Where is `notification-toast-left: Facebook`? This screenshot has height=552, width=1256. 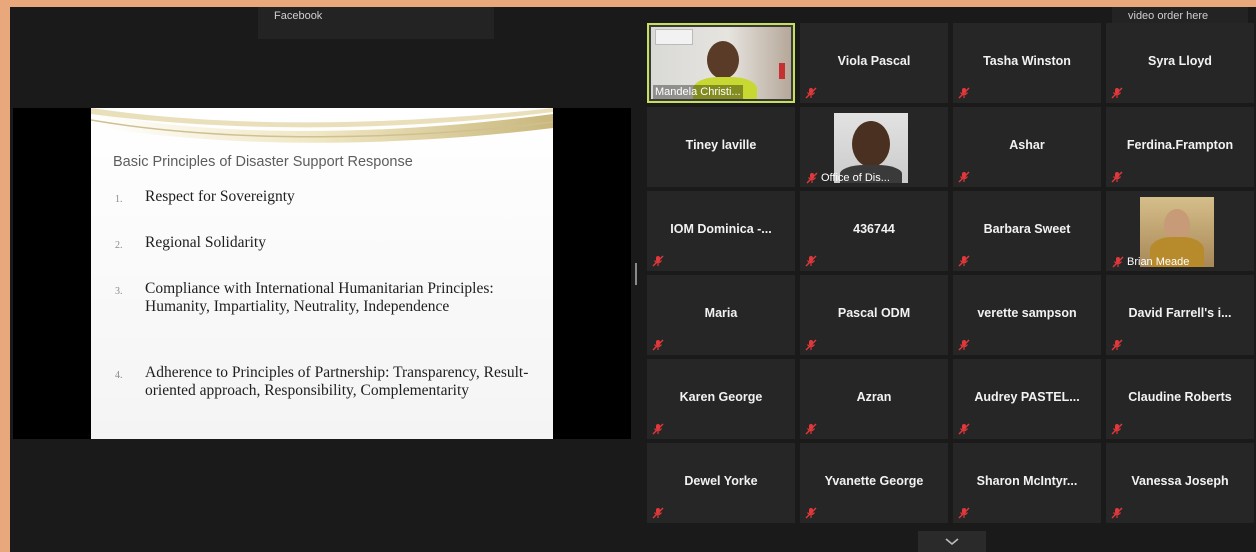
notification-toast-left: Facebook is located at coordinates (376, 23).